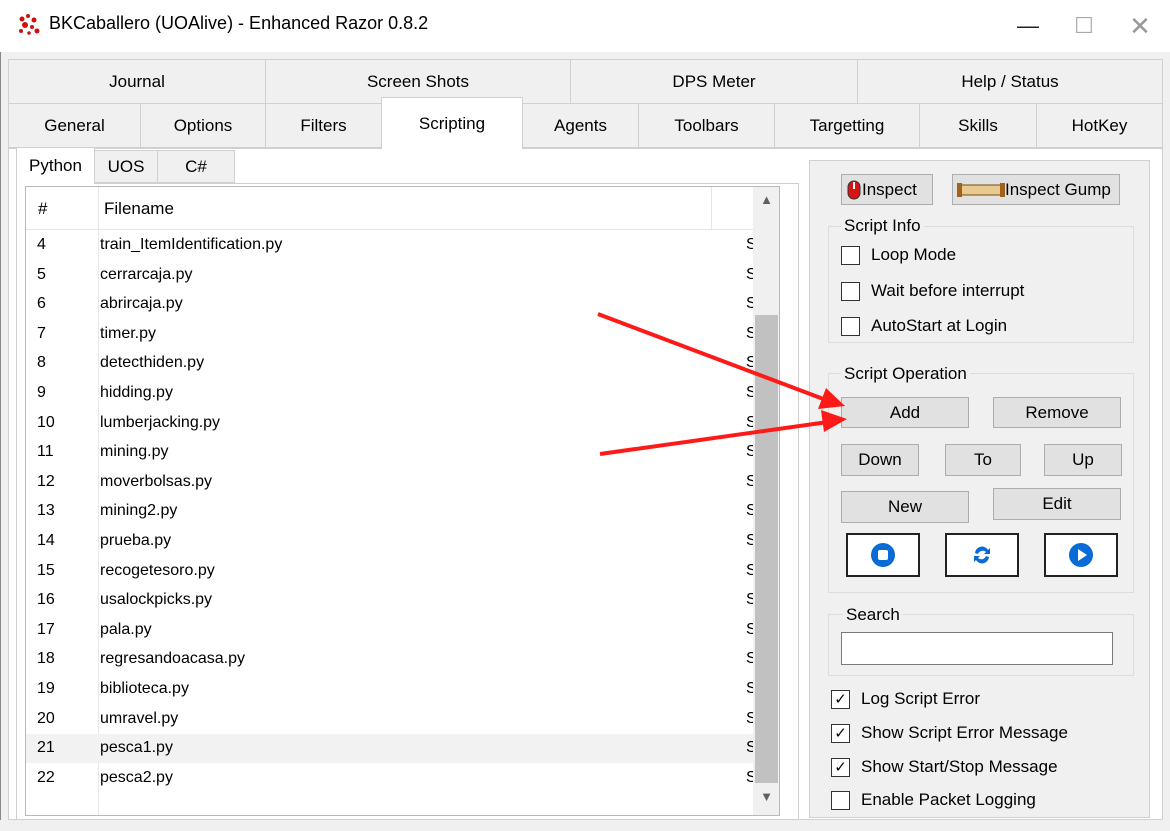  Describe the element at coordinates (585, 825) in the screenshot. I see `status-strip` at that location.